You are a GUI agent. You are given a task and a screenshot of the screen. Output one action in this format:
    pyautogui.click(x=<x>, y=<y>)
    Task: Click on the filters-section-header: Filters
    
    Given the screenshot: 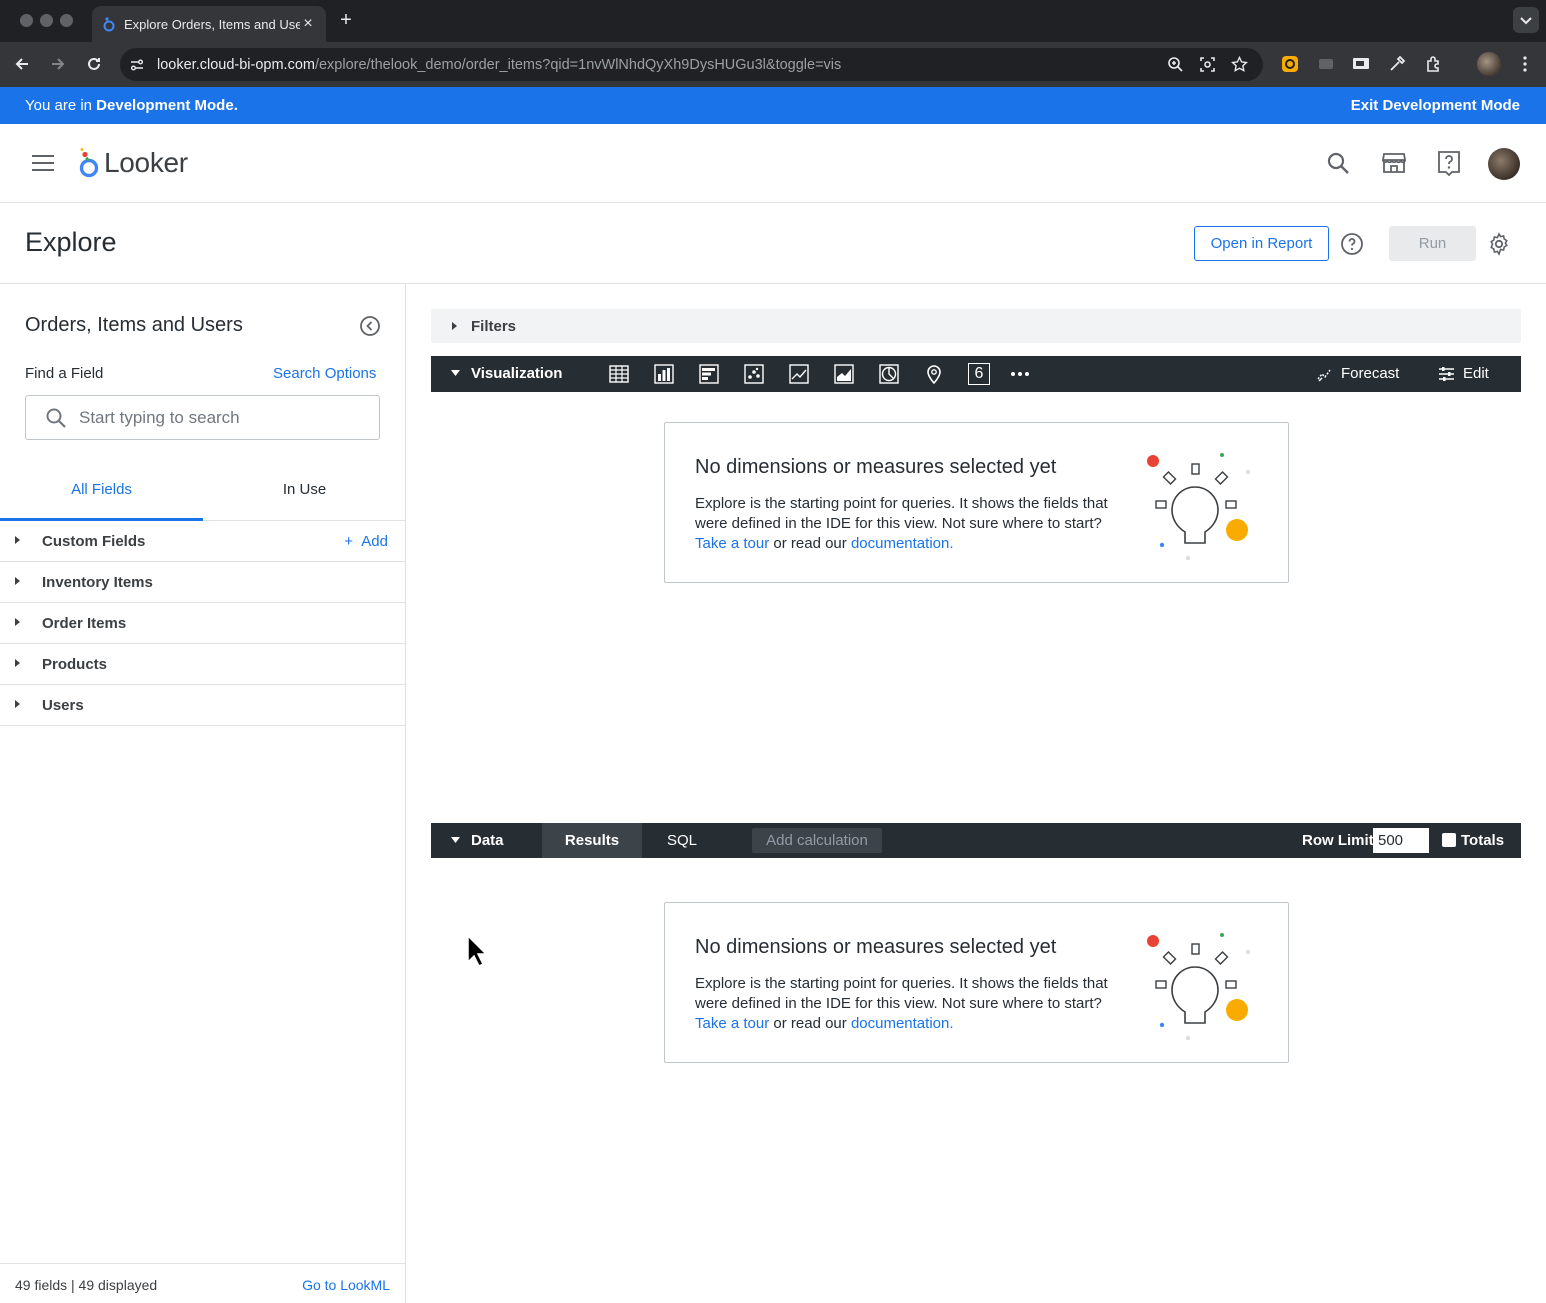 What is the action you would take?
    pyautogui.click(x=976, y=326)
    